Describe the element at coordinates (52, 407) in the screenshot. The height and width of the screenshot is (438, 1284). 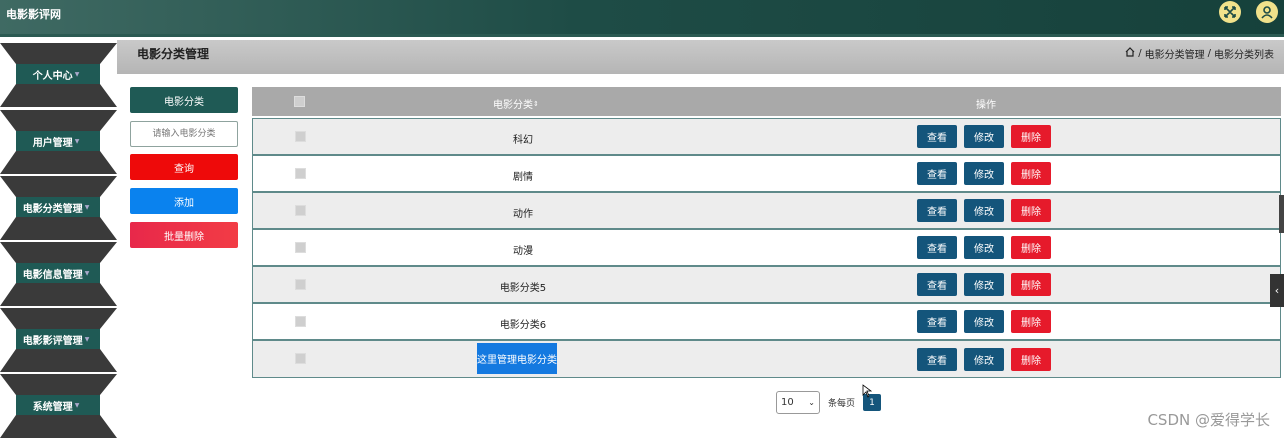
I see `sidebar-item-label: 系统管理` at that location.